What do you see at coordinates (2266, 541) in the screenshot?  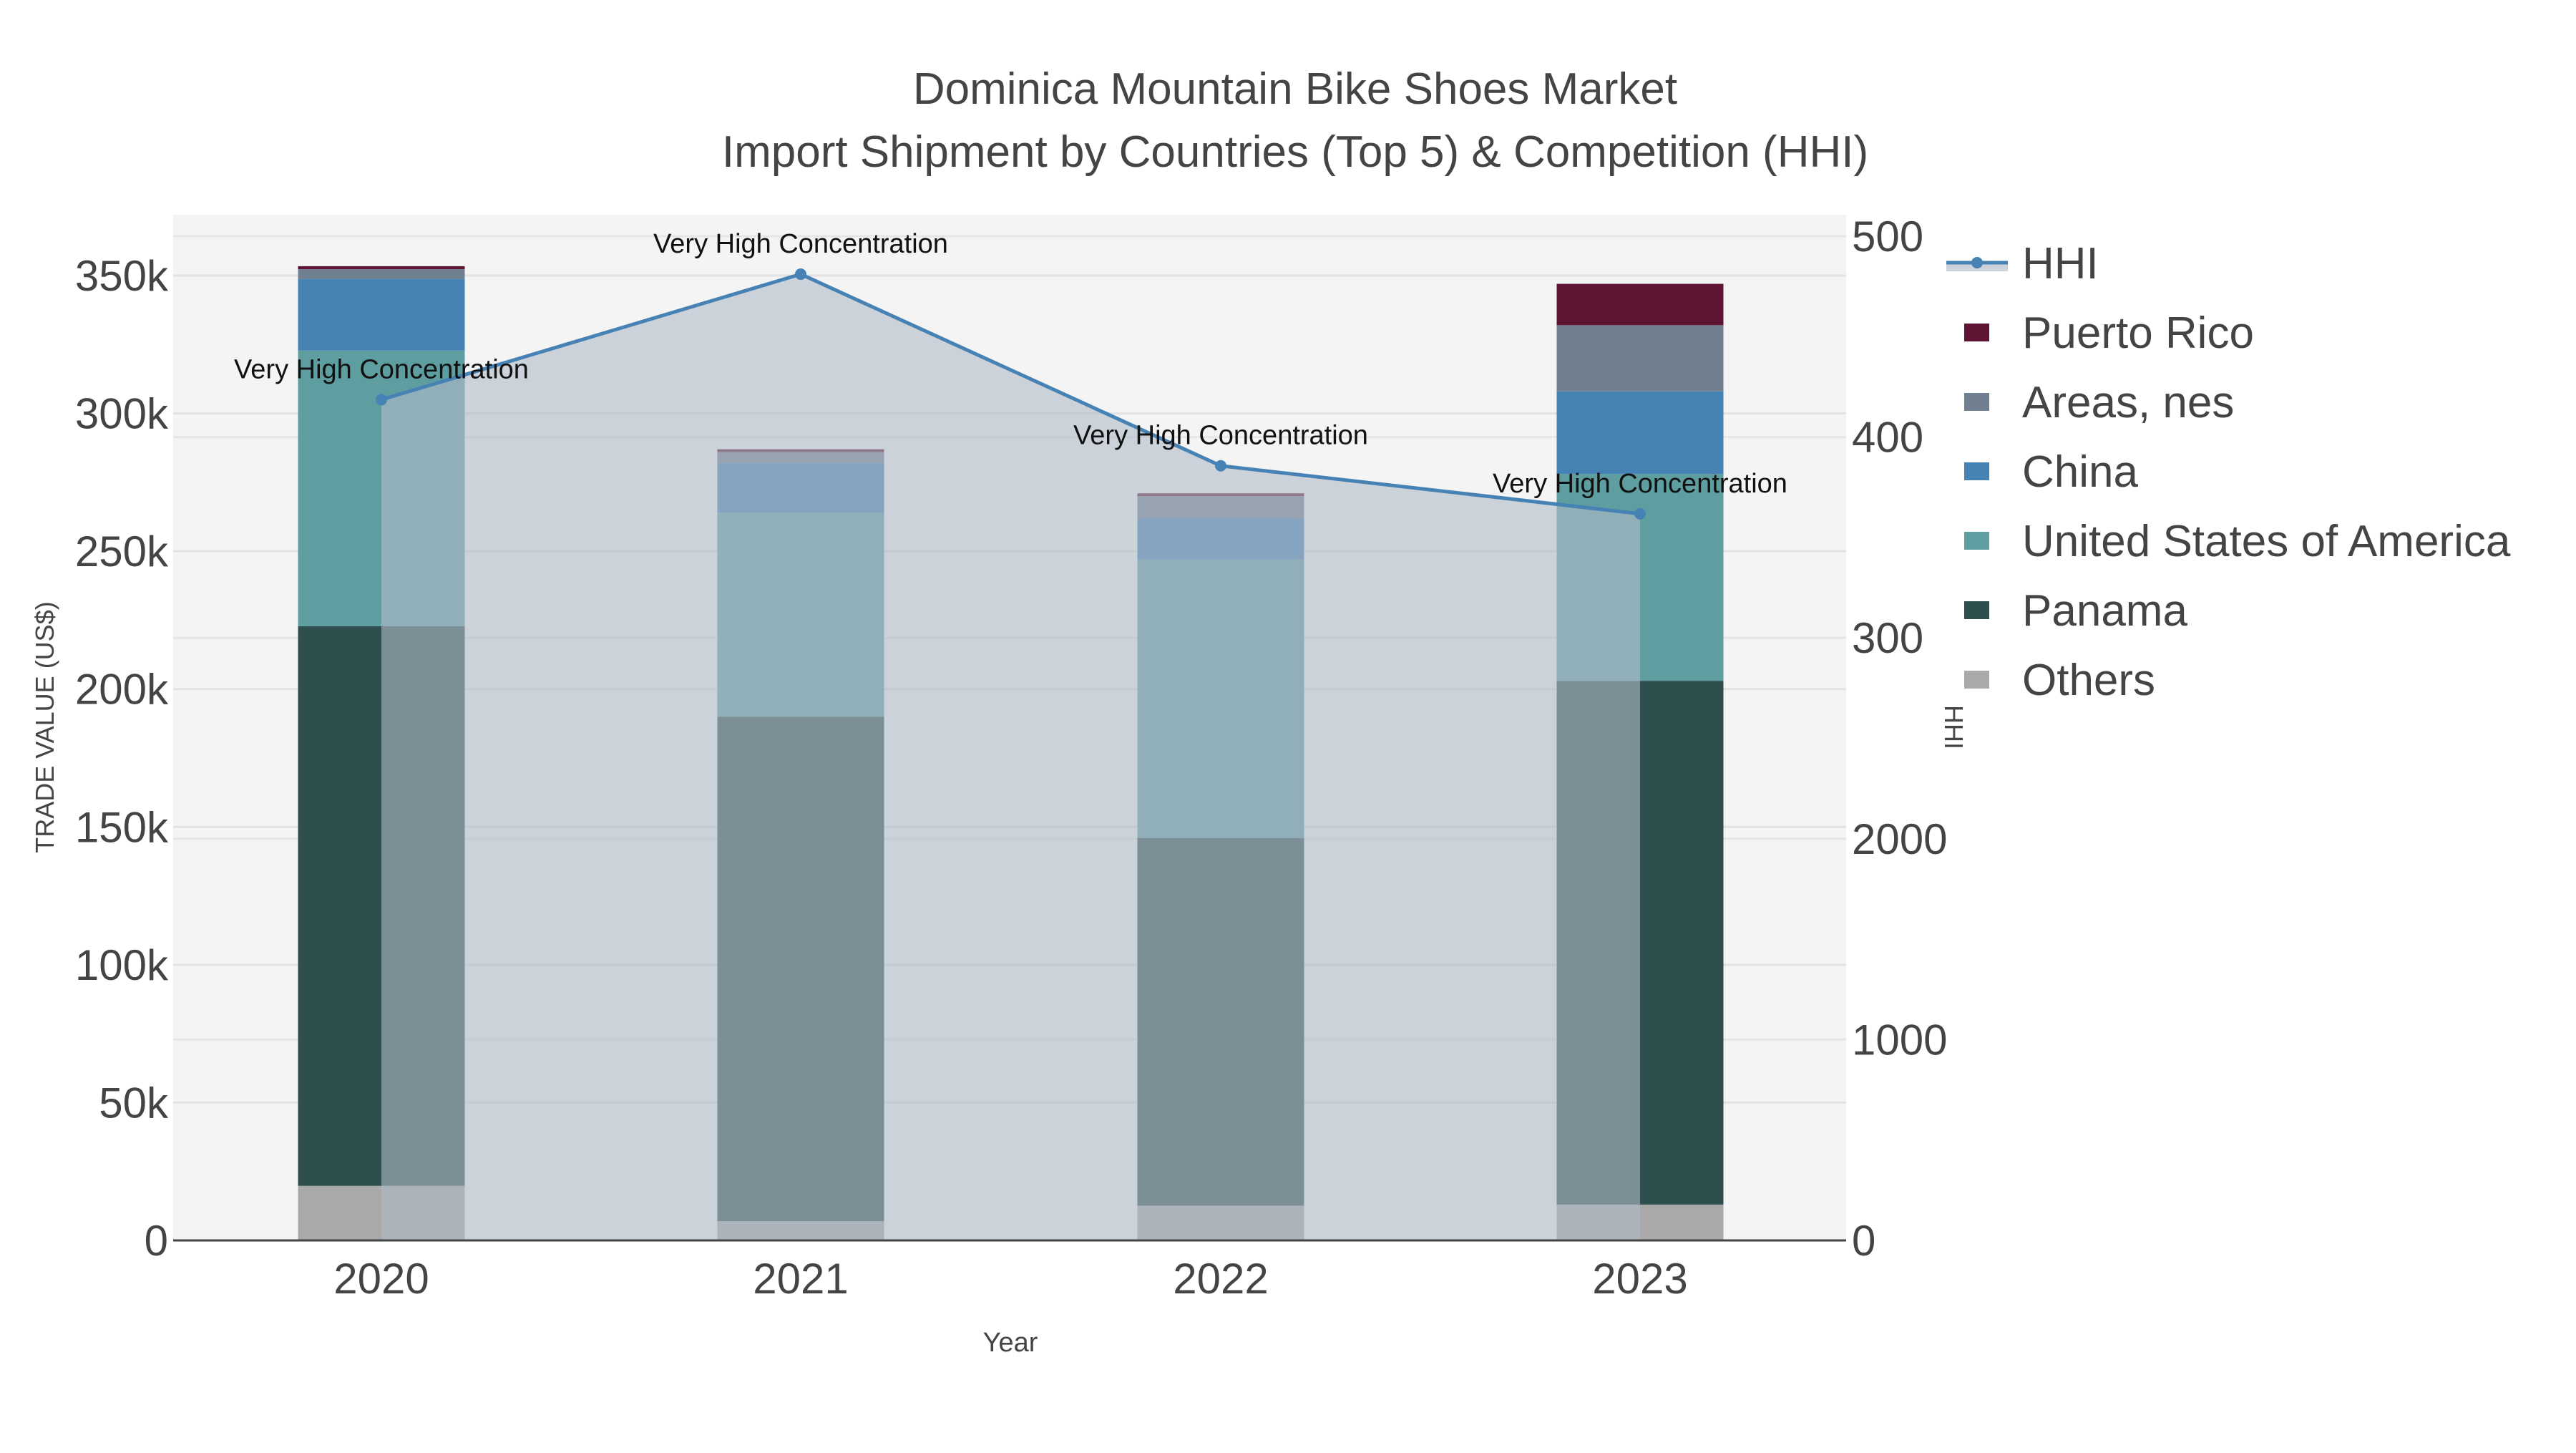 I see `legend-label: United States of America` at bounding box center [2266, 541].